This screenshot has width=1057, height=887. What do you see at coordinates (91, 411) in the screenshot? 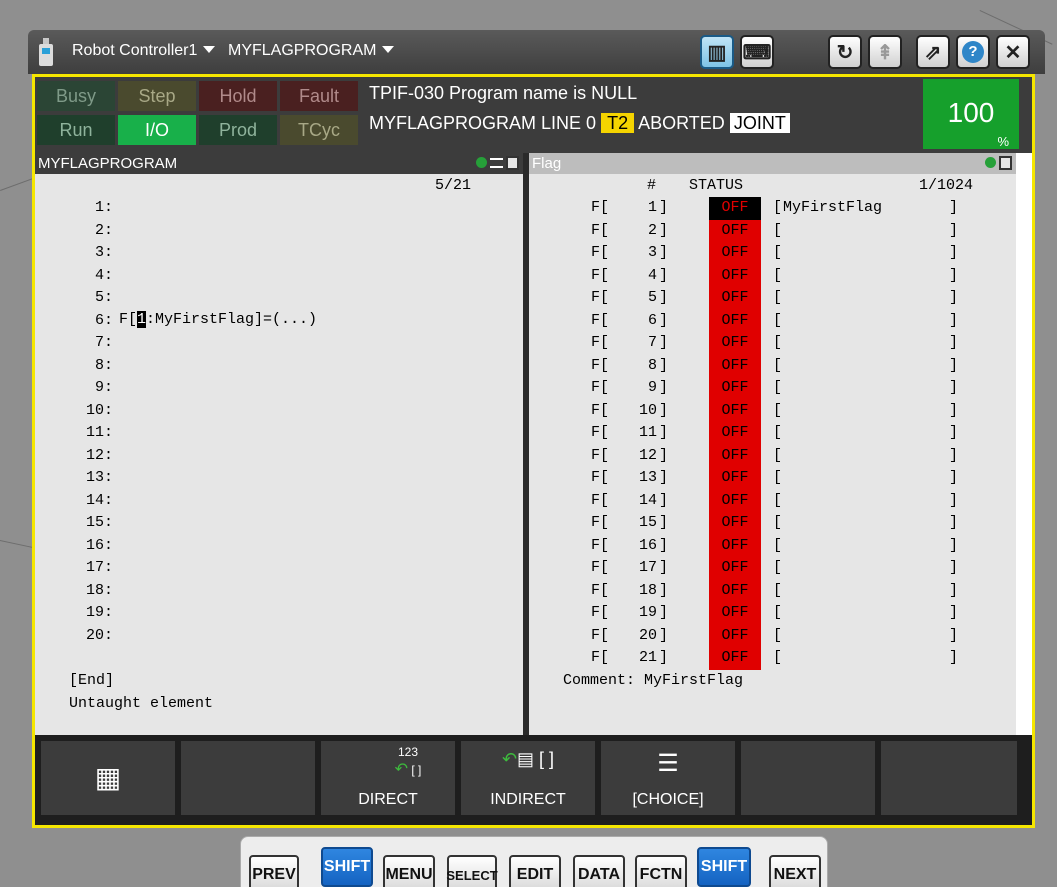
I see `line-number: 10:` at bounding box center [91, 411].